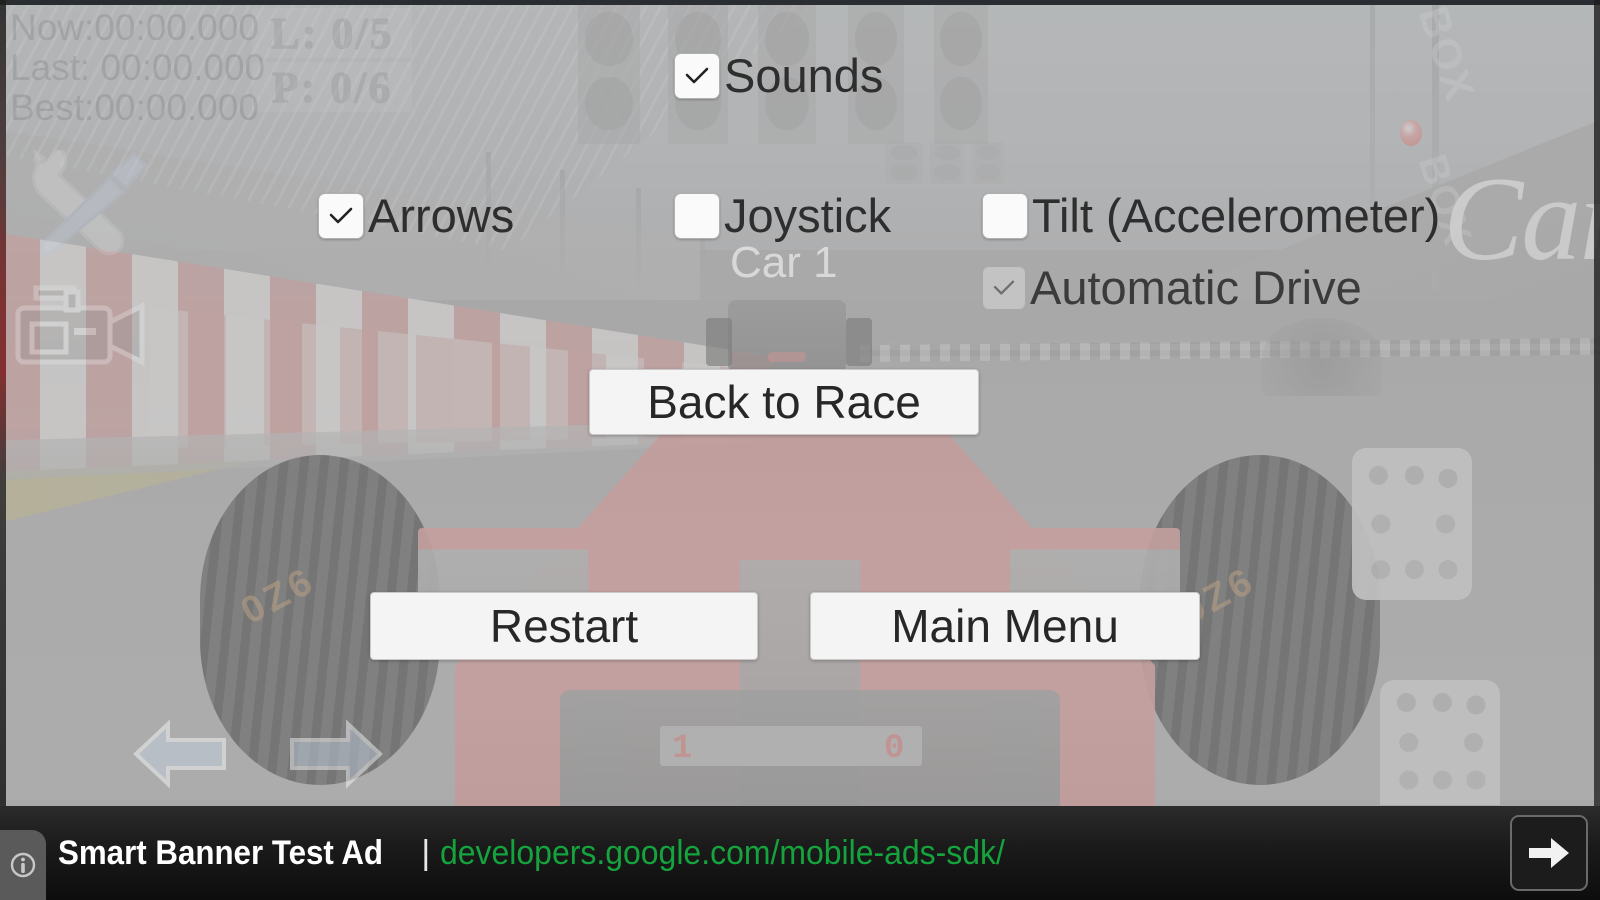  Describe the element at coordinates (1005, 626) in the screenshot. I see `main-menu-button: Main Menu` at that location.